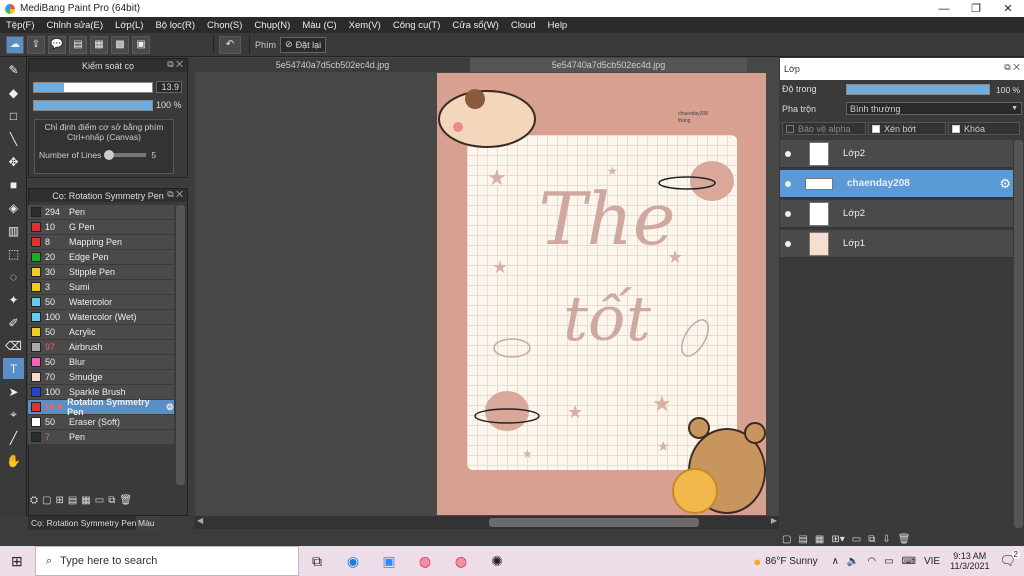  I want to click on zoom-icon: ▣, so click(389, 561).